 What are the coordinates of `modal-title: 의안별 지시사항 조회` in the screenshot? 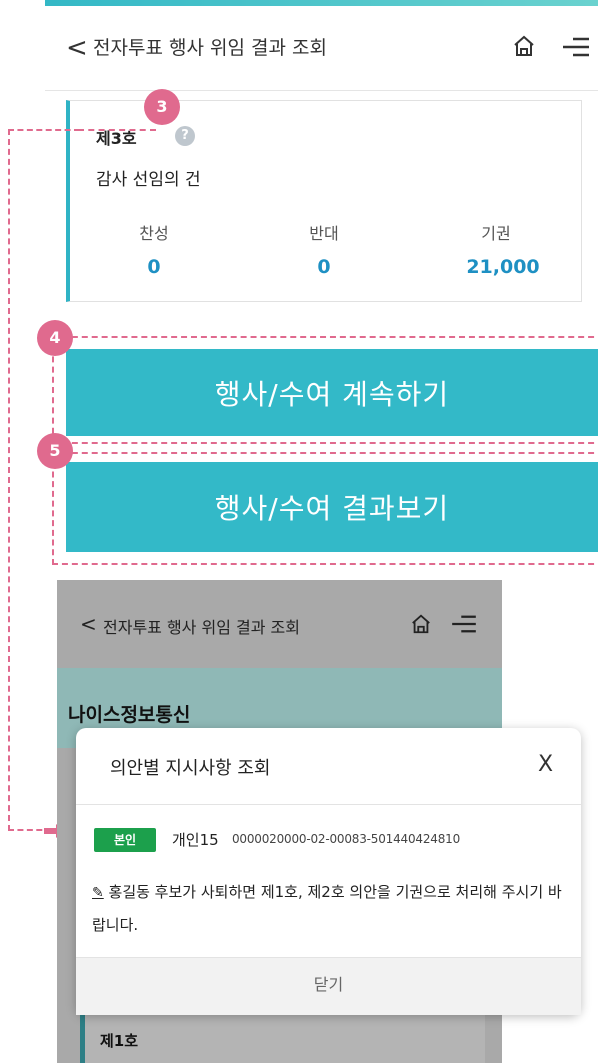 It's located at (190, 768).